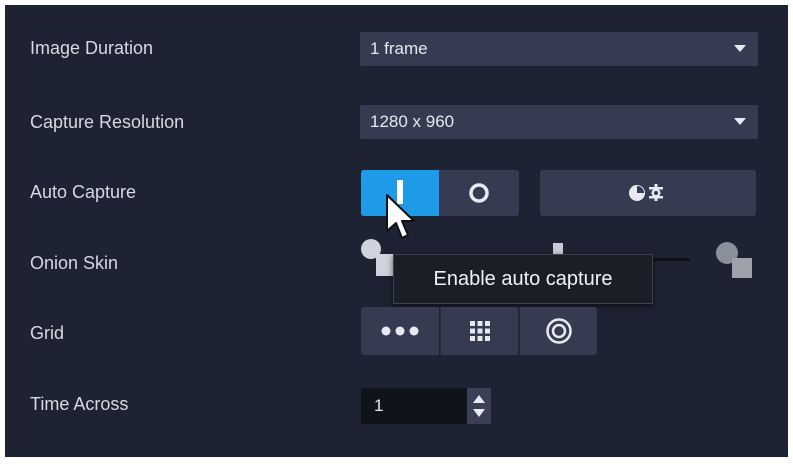 The width and height of the screenshot is (793, 464). I want to click on grid-dots-row-button, so click(400, 331).